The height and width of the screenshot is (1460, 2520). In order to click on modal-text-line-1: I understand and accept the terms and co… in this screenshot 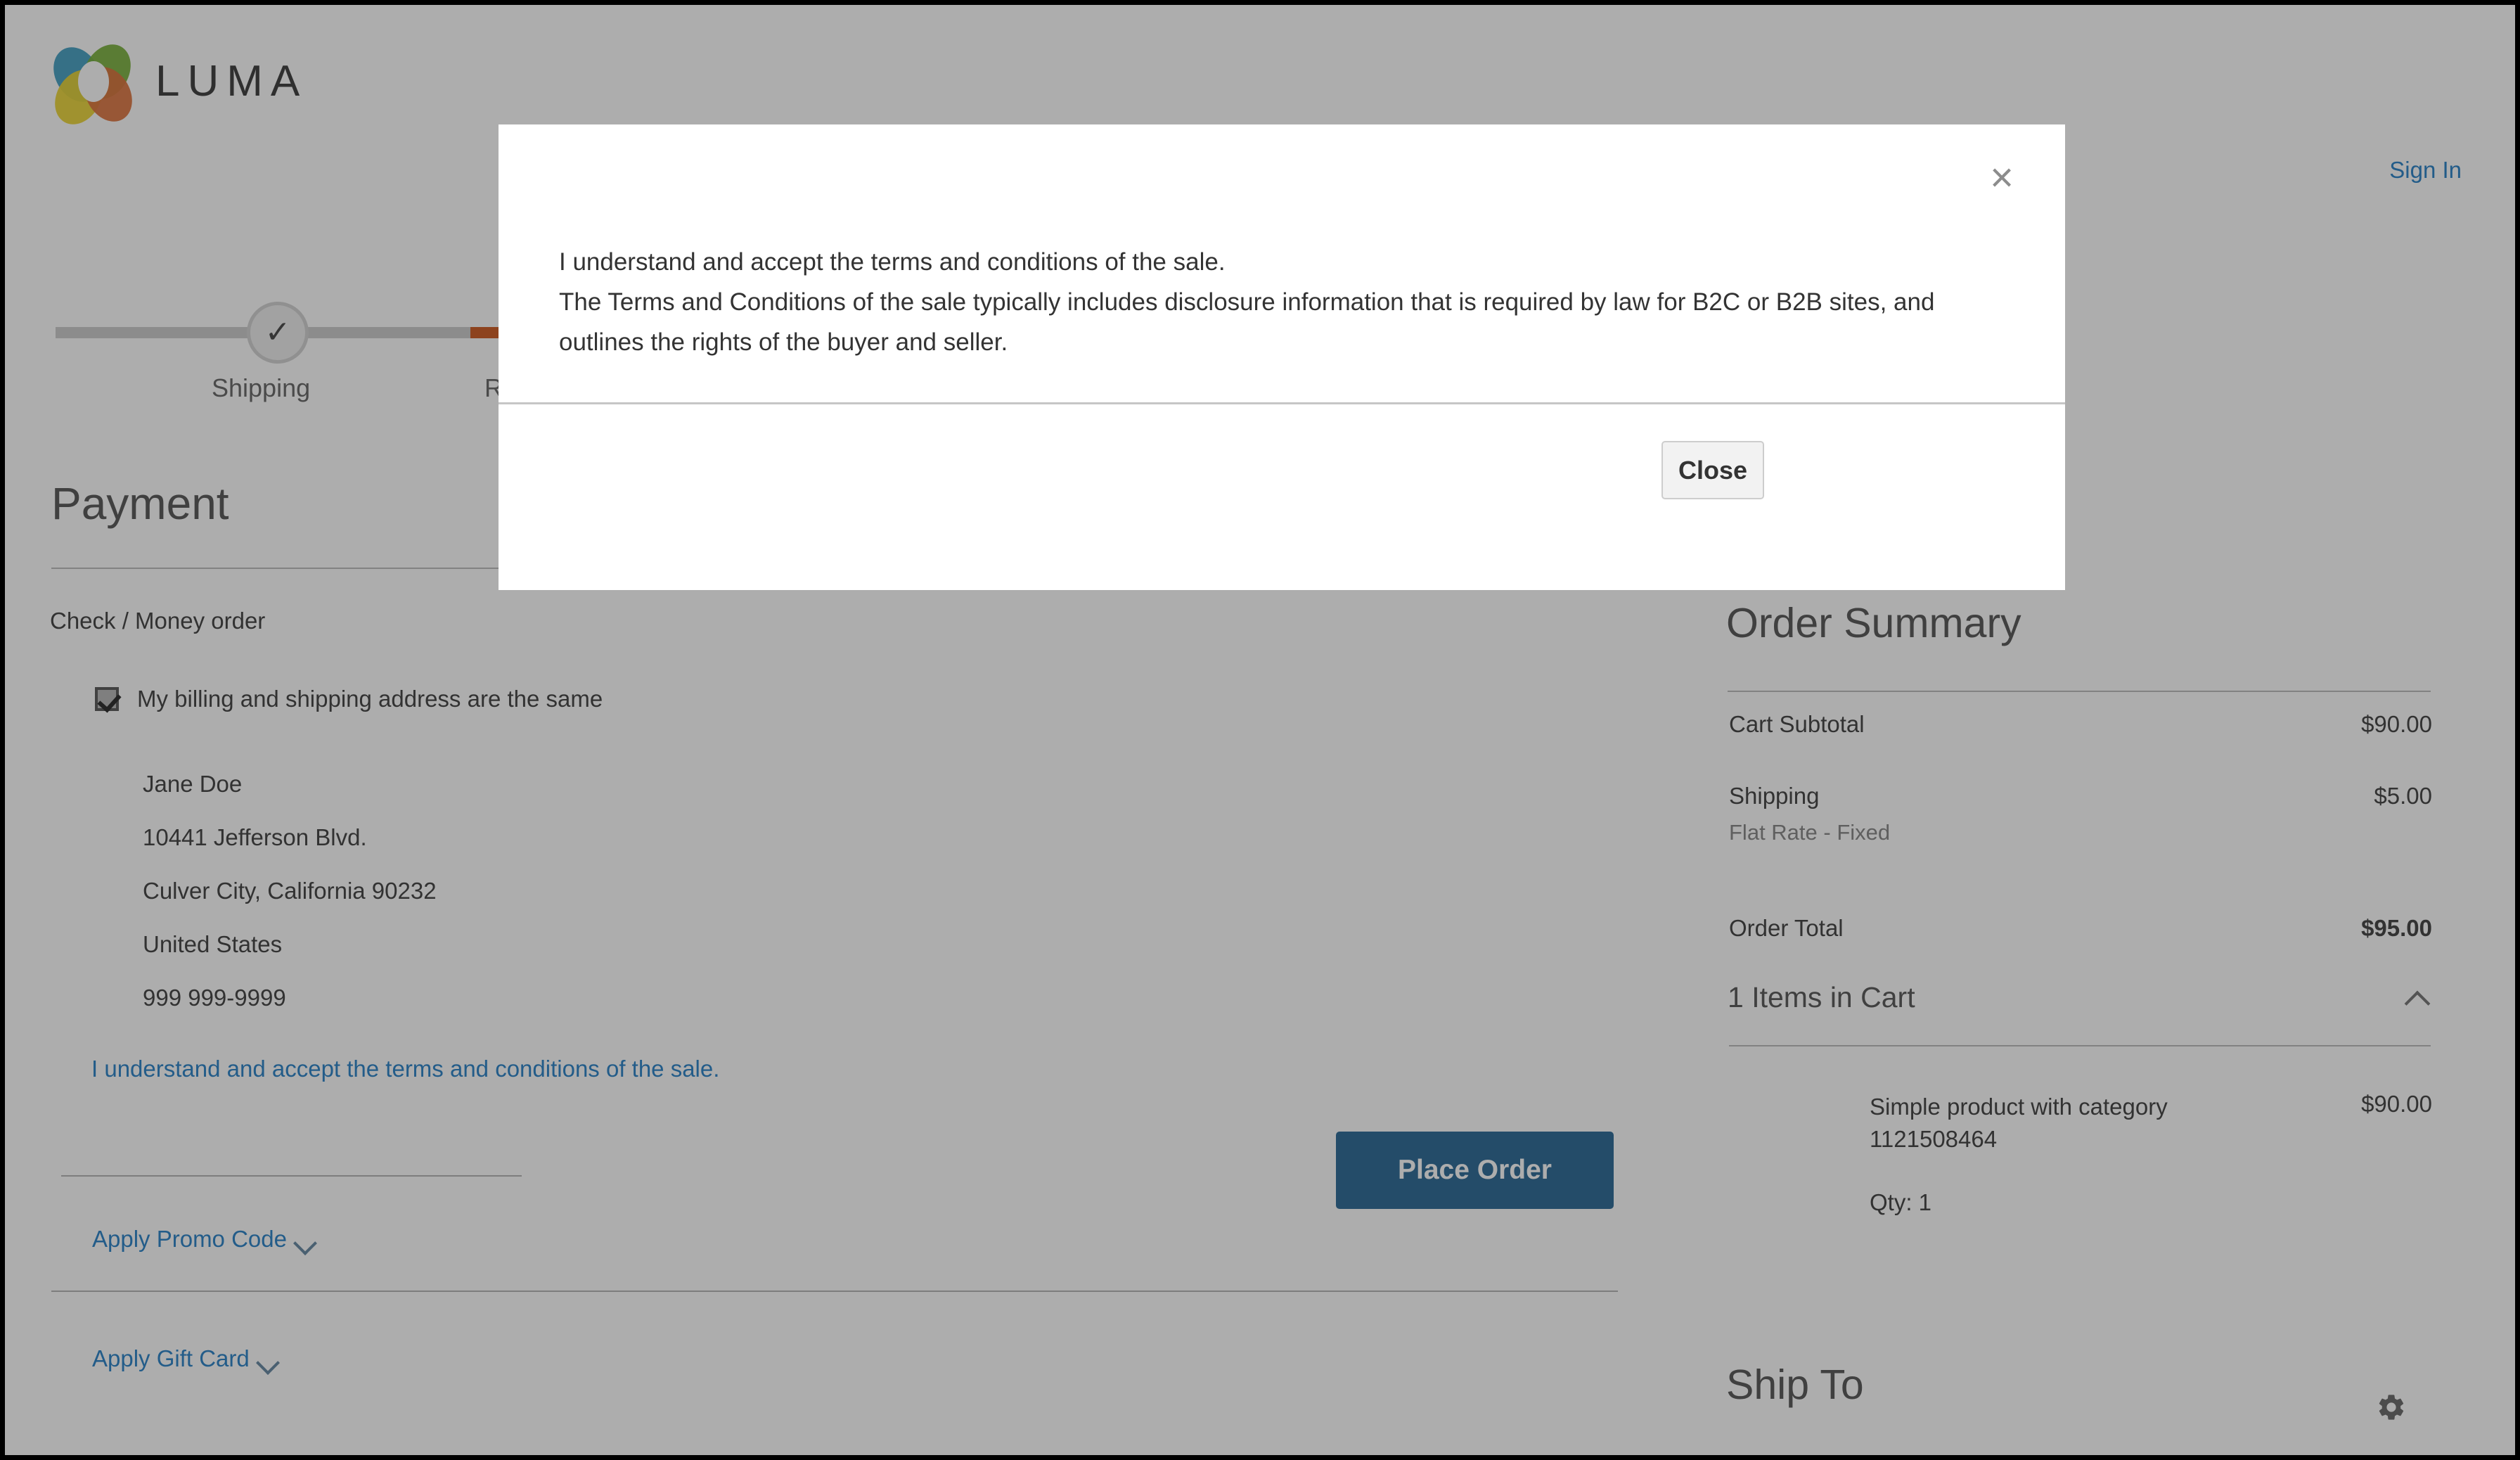, I will do `click(893, 262)`.